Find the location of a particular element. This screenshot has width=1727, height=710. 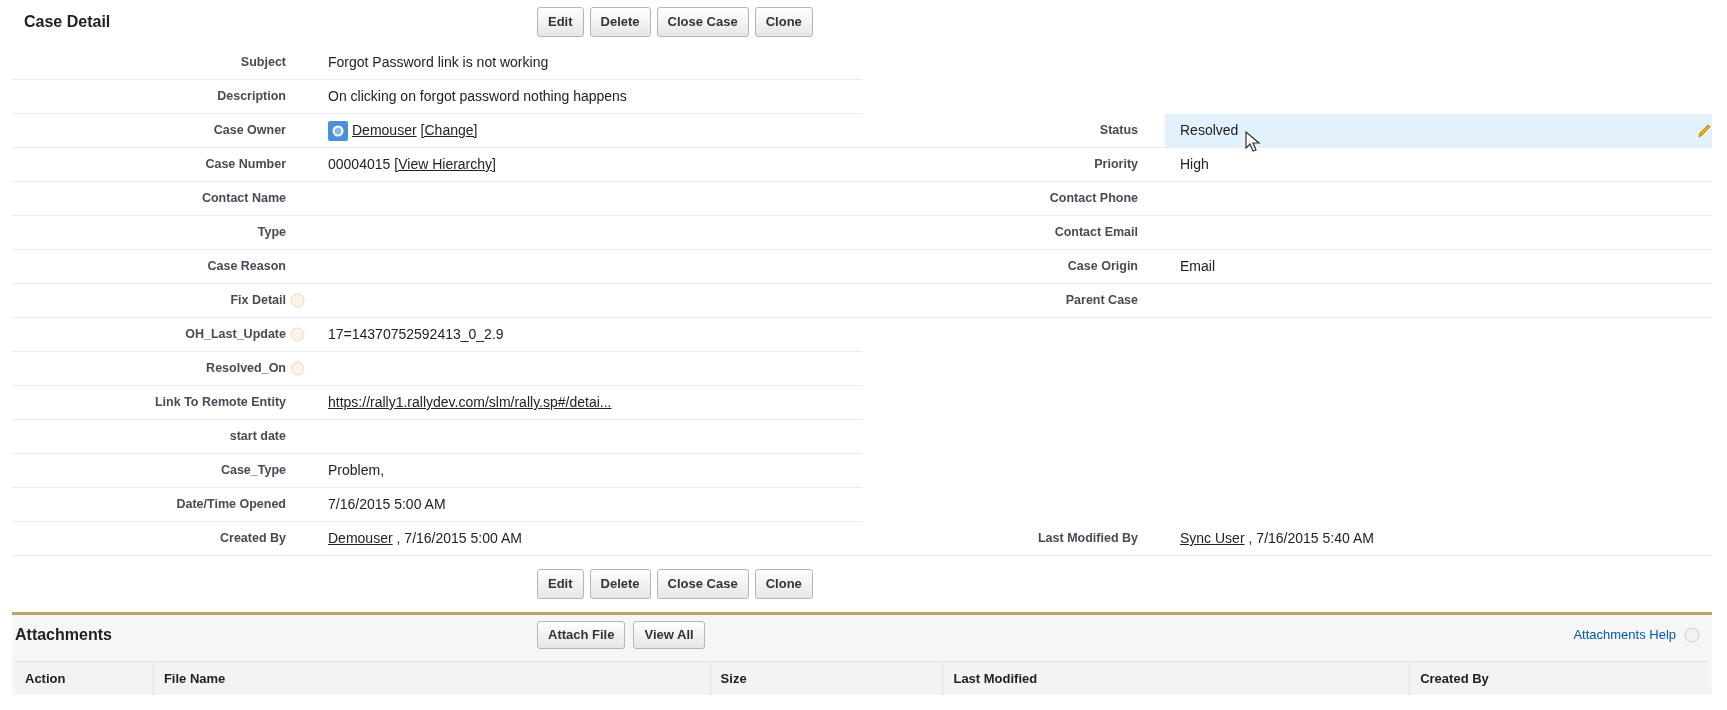

field-value: On clicking on forgot password nothing happens is located at coordinates (477, 96).